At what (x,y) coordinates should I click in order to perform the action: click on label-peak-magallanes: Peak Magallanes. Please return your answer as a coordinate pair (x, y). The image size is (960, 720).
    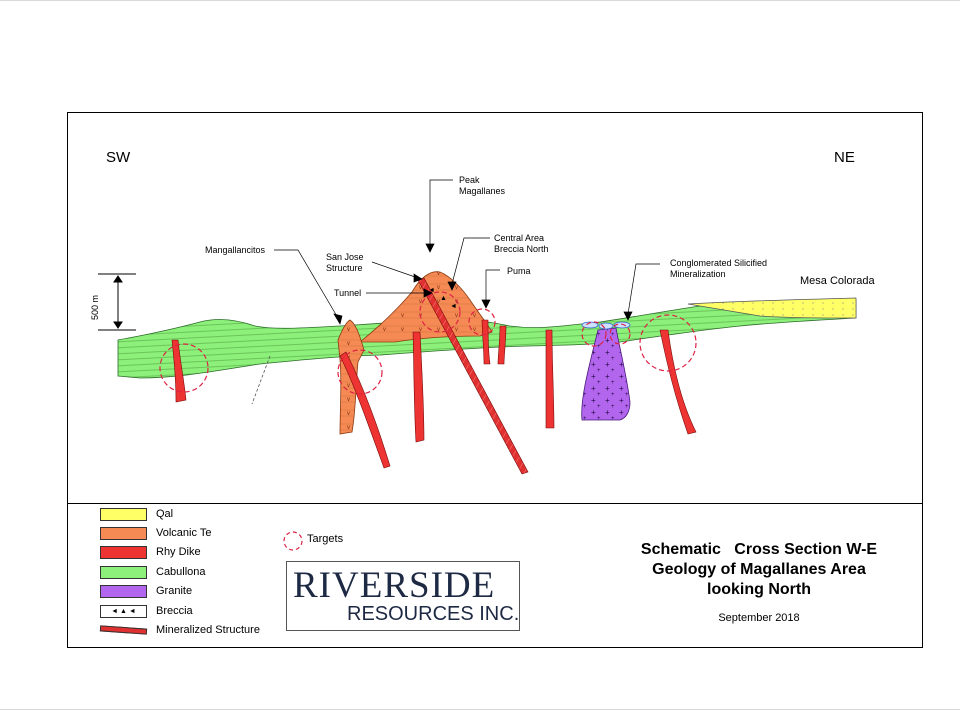
    Looking at the image, I should click on (482, 185).